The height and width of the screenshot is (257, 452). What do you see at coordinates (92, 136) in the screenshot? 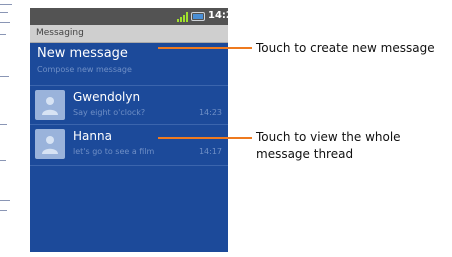
I see `contact-name: Hanna` at bounding box center [92, 136].